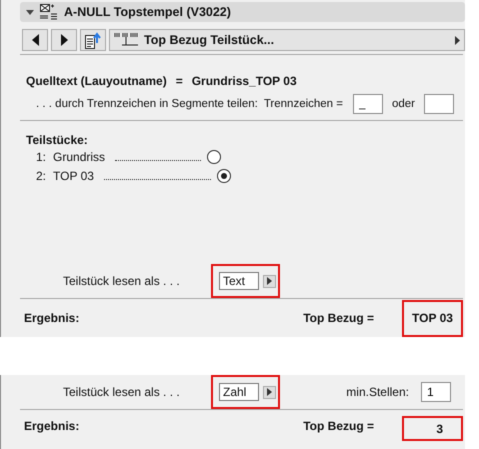  I want to click on result-value: TOP 03, so click(432, 318).